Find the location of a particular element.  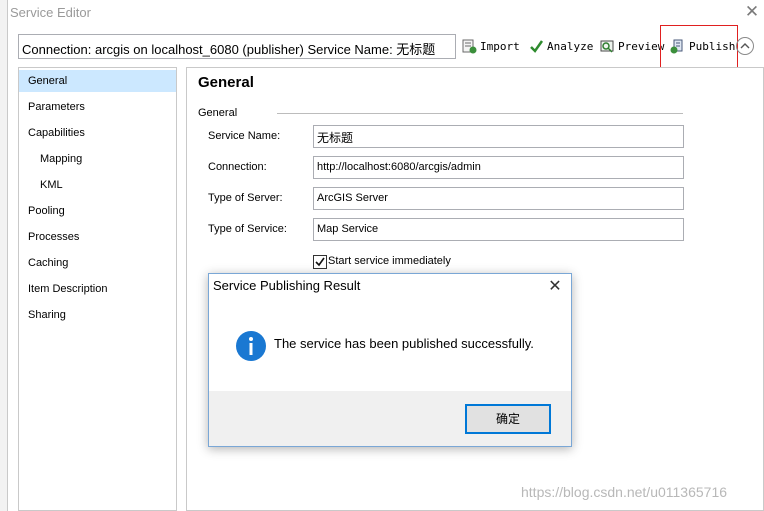

service-type-label: Type of Service: is located at coordinates (247, 229).